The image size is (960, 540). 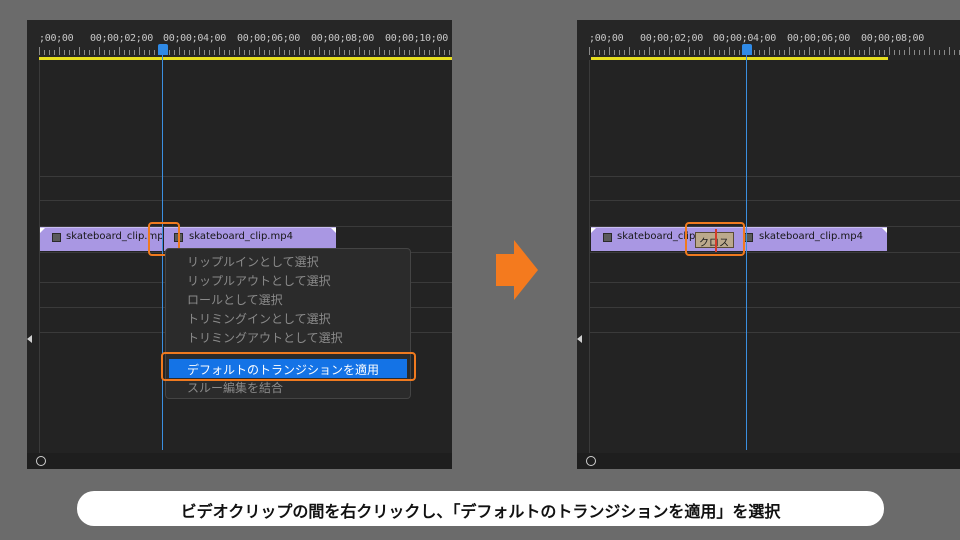 What do you see at coordinates (517, 270) in the screenshot?
I see `arrow-right-icon` at bounding box center [517, 270].